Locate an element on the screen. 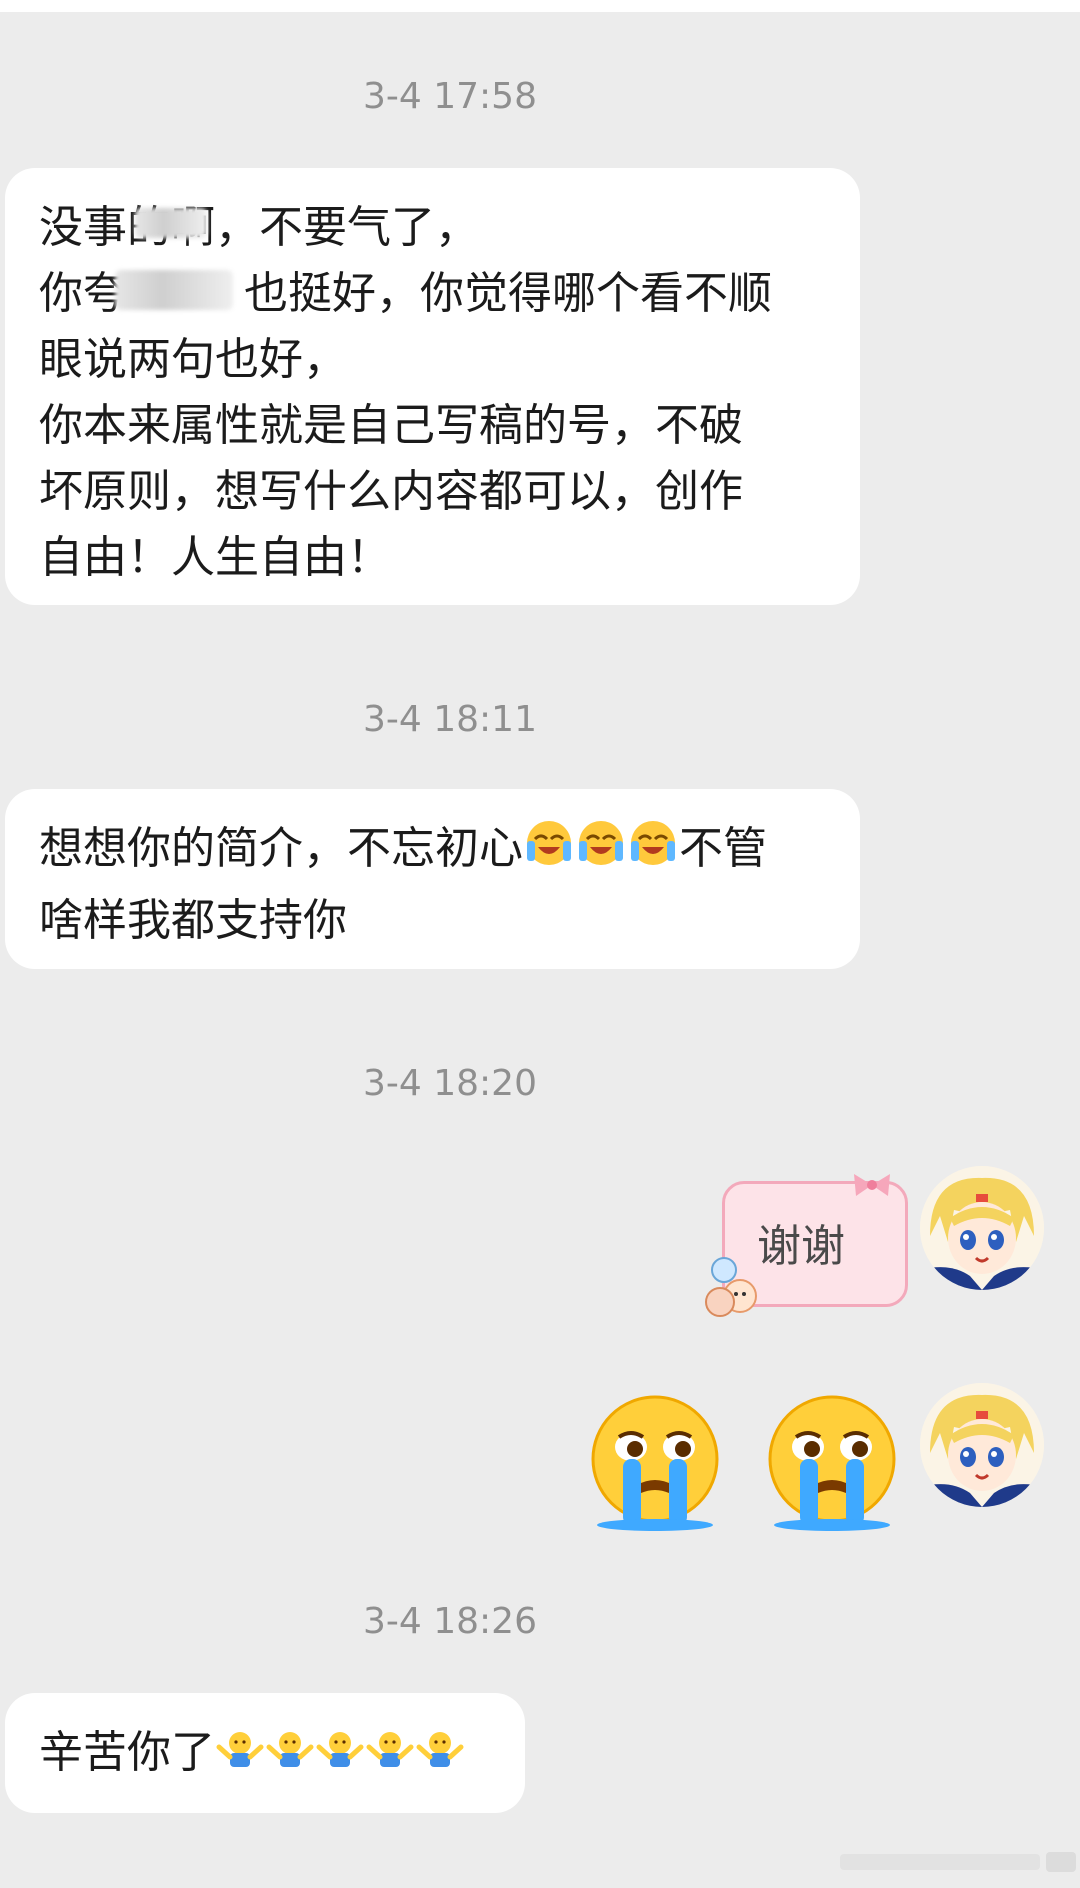 The image size is (1080, 1888). watermark is located at coordinates (960, 1862).